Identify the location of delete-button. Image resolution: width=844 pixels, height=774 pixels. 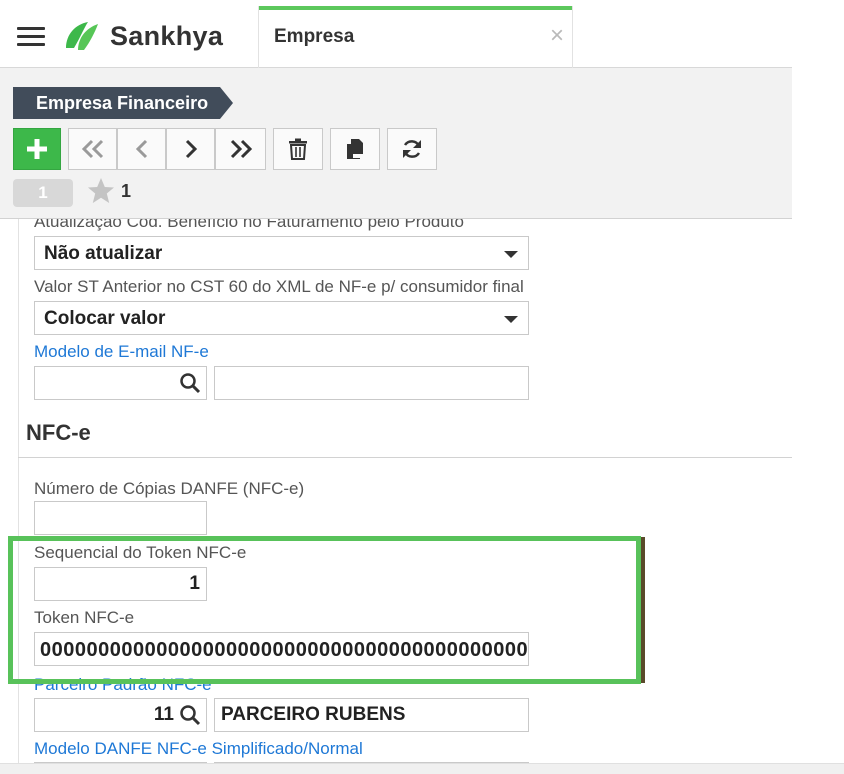
(298, 149).